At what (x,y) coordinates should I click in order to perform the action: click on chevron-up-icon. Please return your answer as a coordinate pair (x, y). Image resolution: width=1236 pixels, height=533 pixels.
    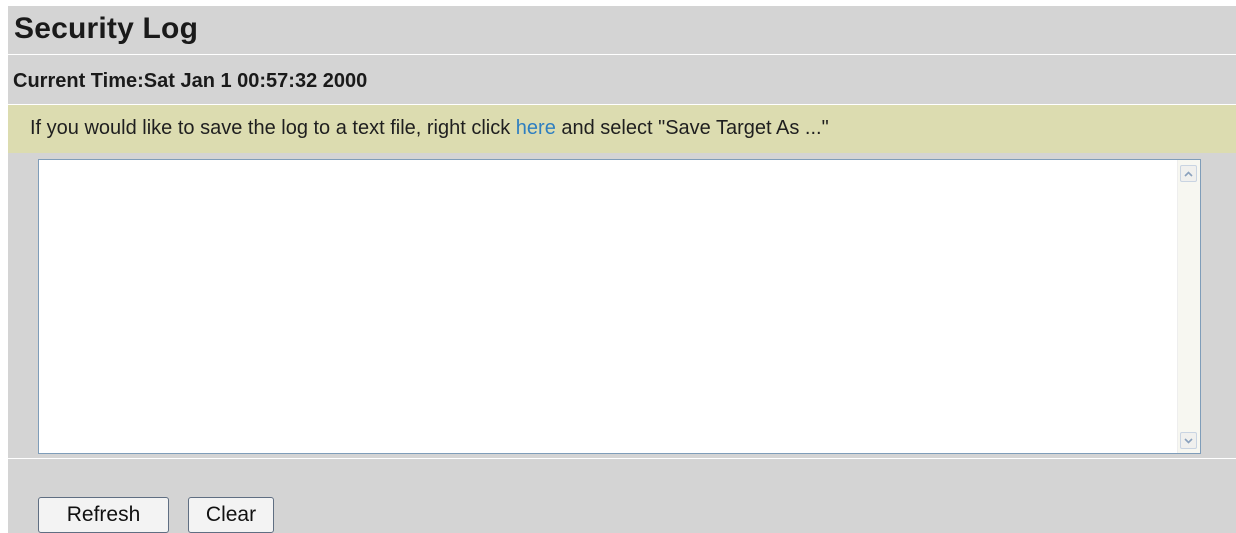
    Looking at the image, I should click on (1188, 173).